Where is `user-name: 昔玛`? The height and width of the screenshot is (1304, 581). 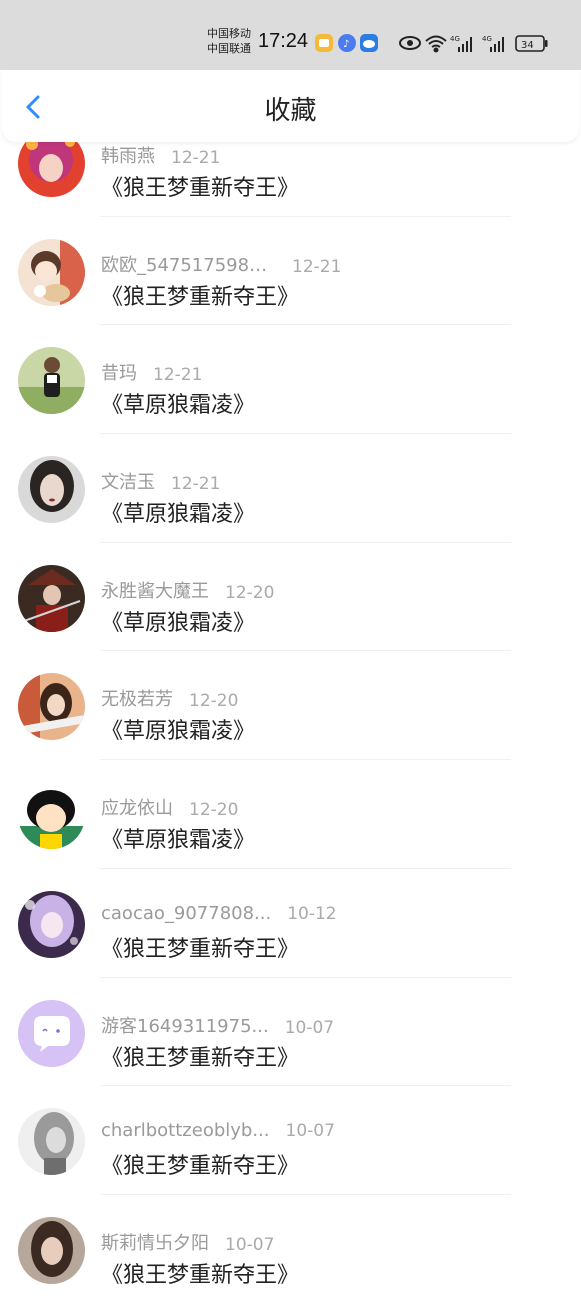 user-name: 昔玛 is located at coordinates (119, 374).